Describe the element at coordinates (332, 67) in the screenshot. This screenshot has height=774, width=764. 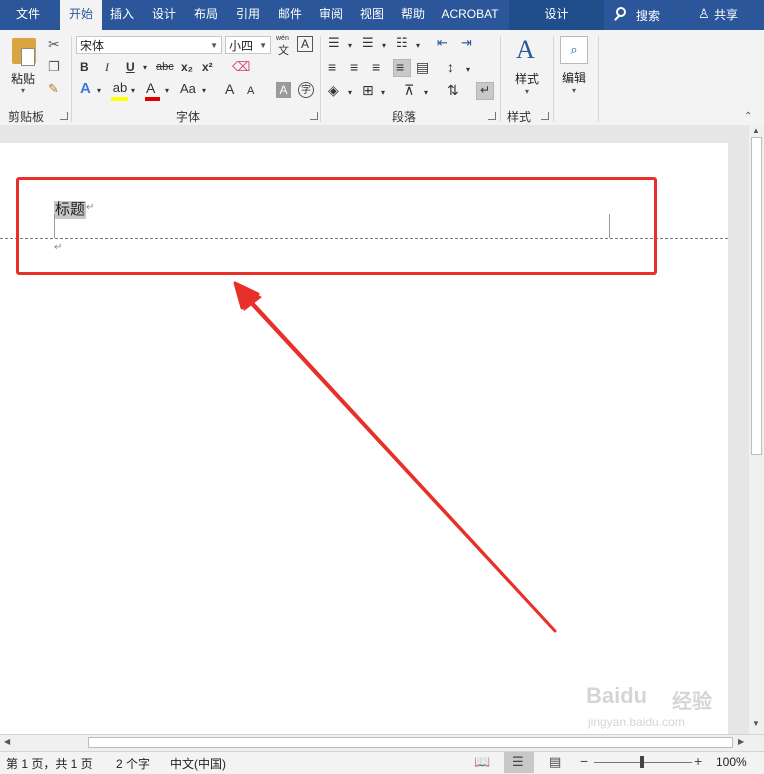
I see `align-left-icon: ≡` at that location.